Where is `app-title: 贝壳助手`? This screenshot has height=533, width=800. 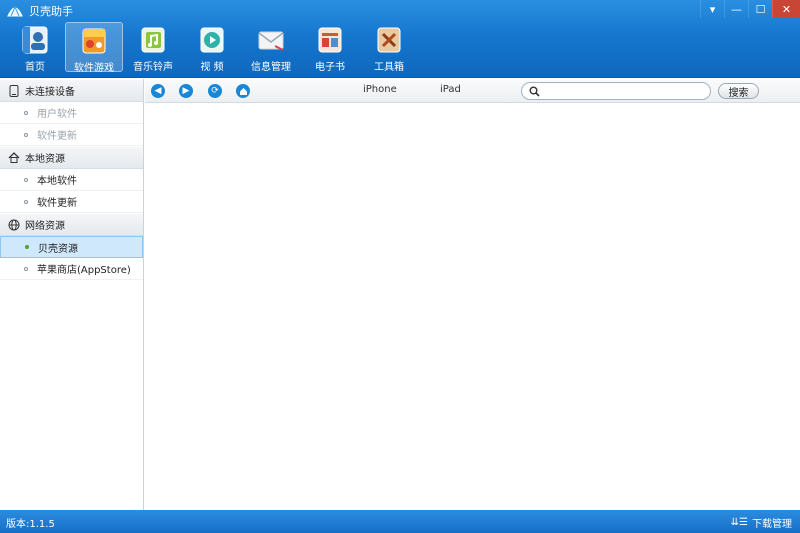 app-title: 贝壳助手 is located at coordinates (51, 11).